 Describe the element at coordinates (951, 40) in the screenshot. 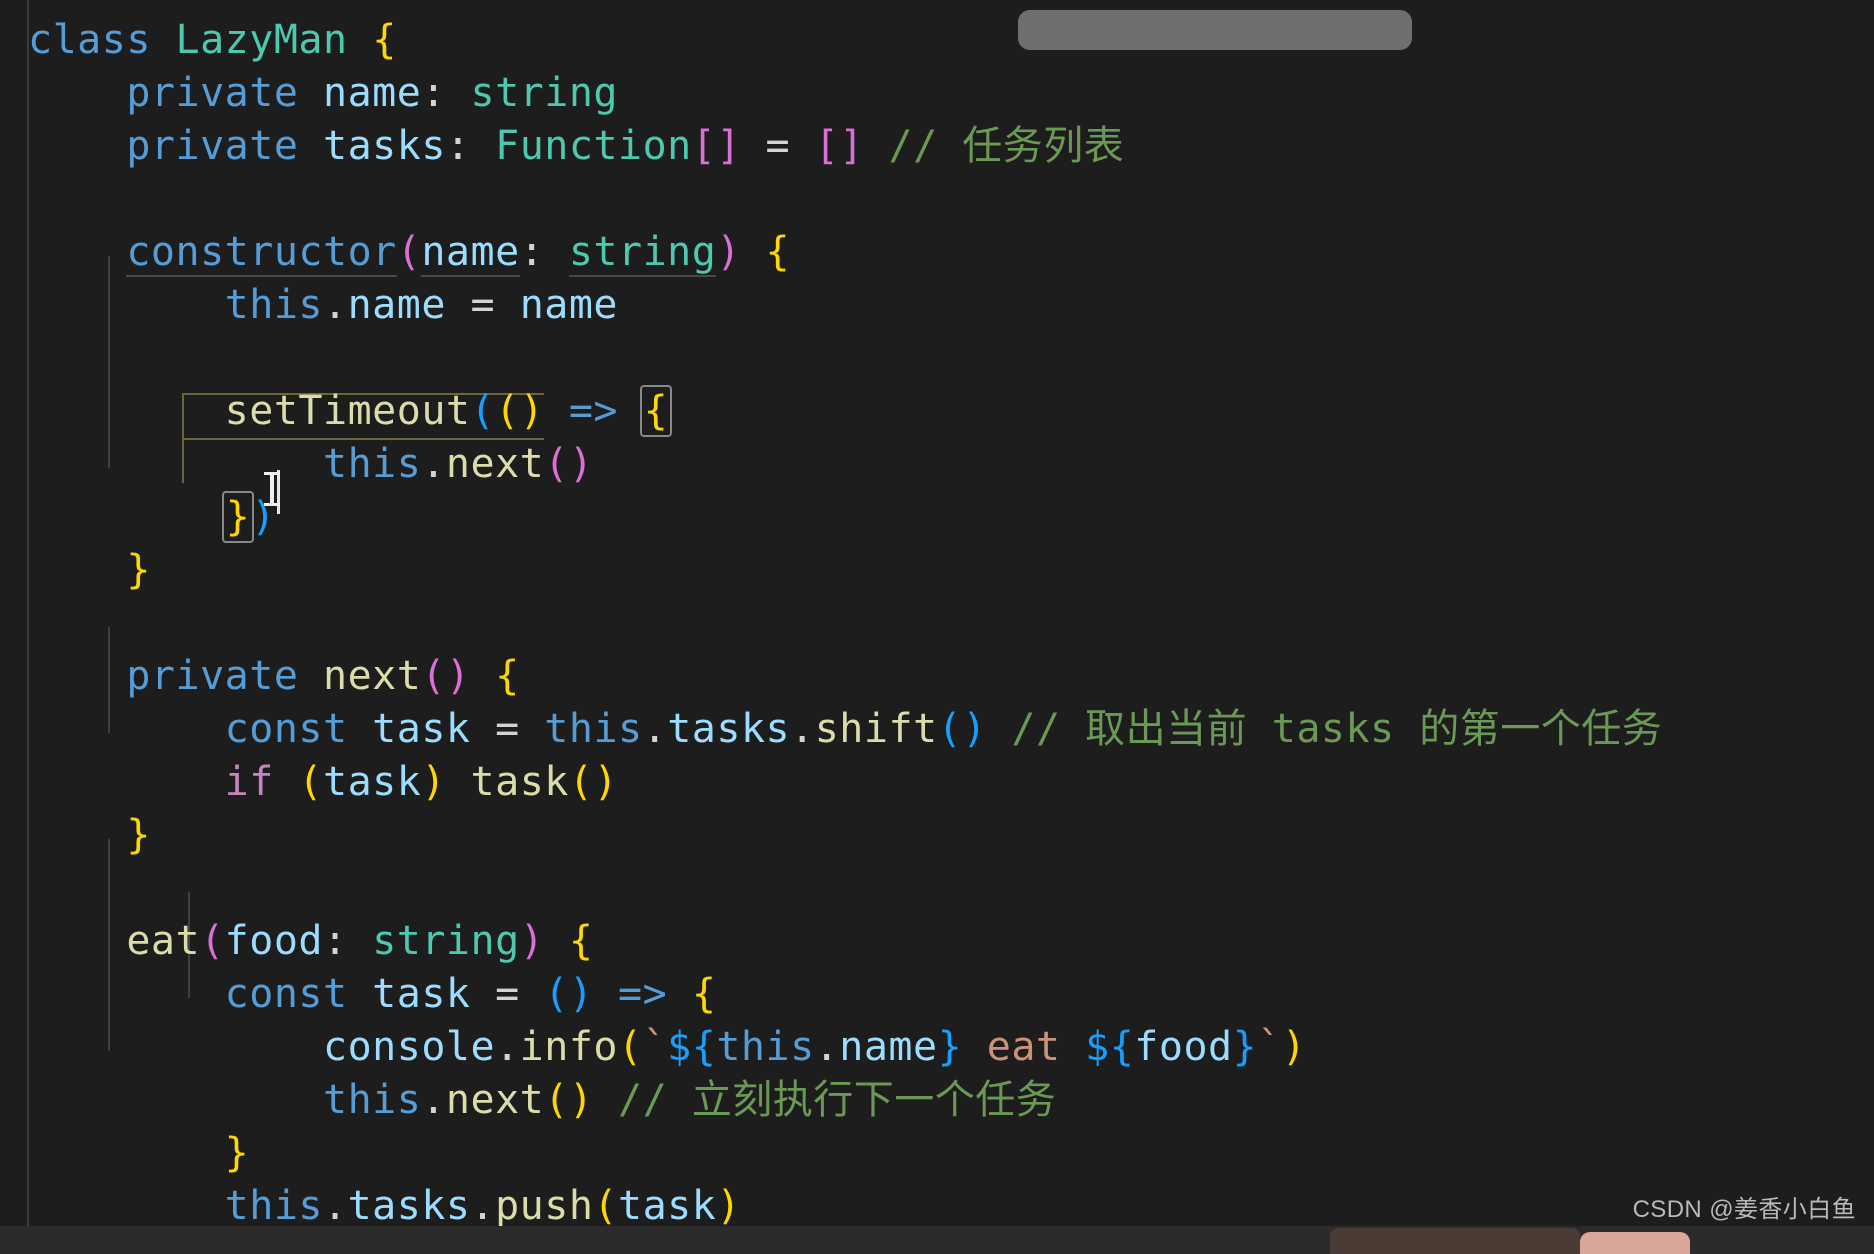

I see `code-line: class LazyMan {` at that location.